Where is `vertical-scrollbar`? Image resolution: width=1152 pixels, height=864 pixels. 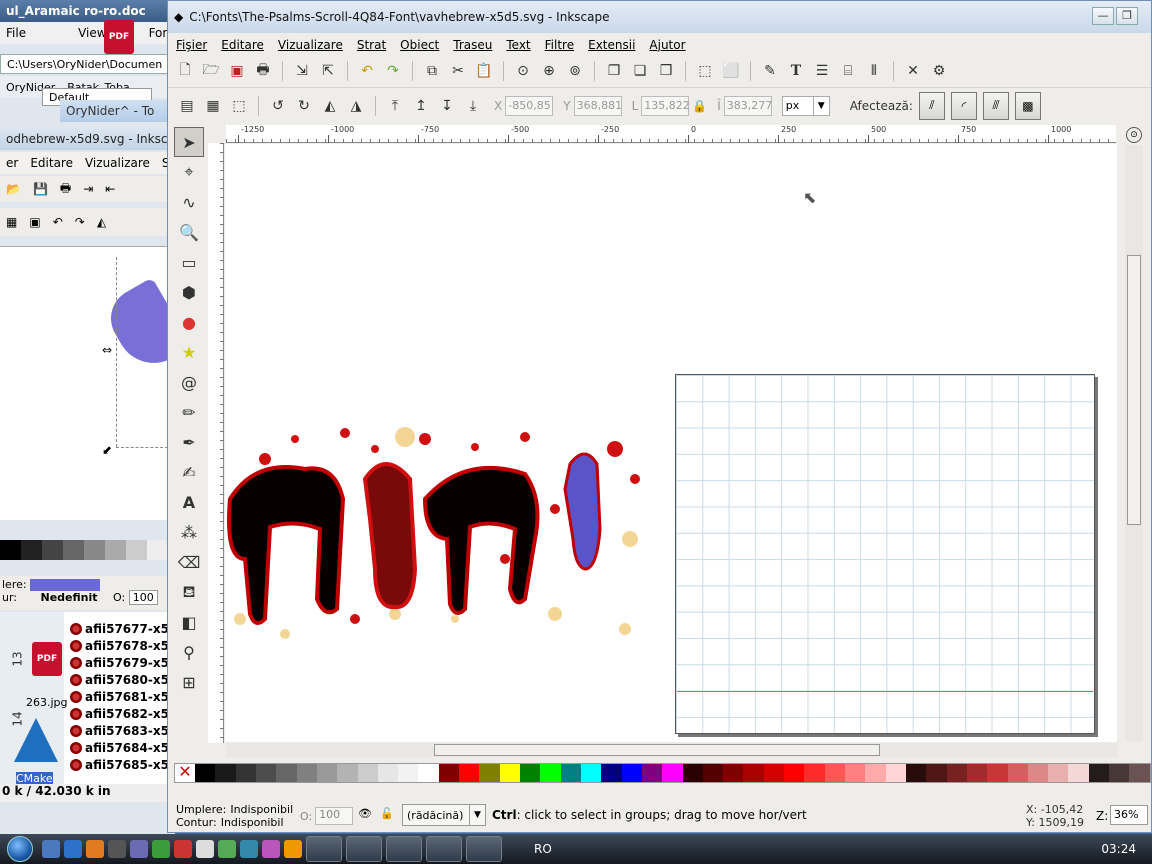 vertical-scrollbar is located at coordinates (1134, 443).